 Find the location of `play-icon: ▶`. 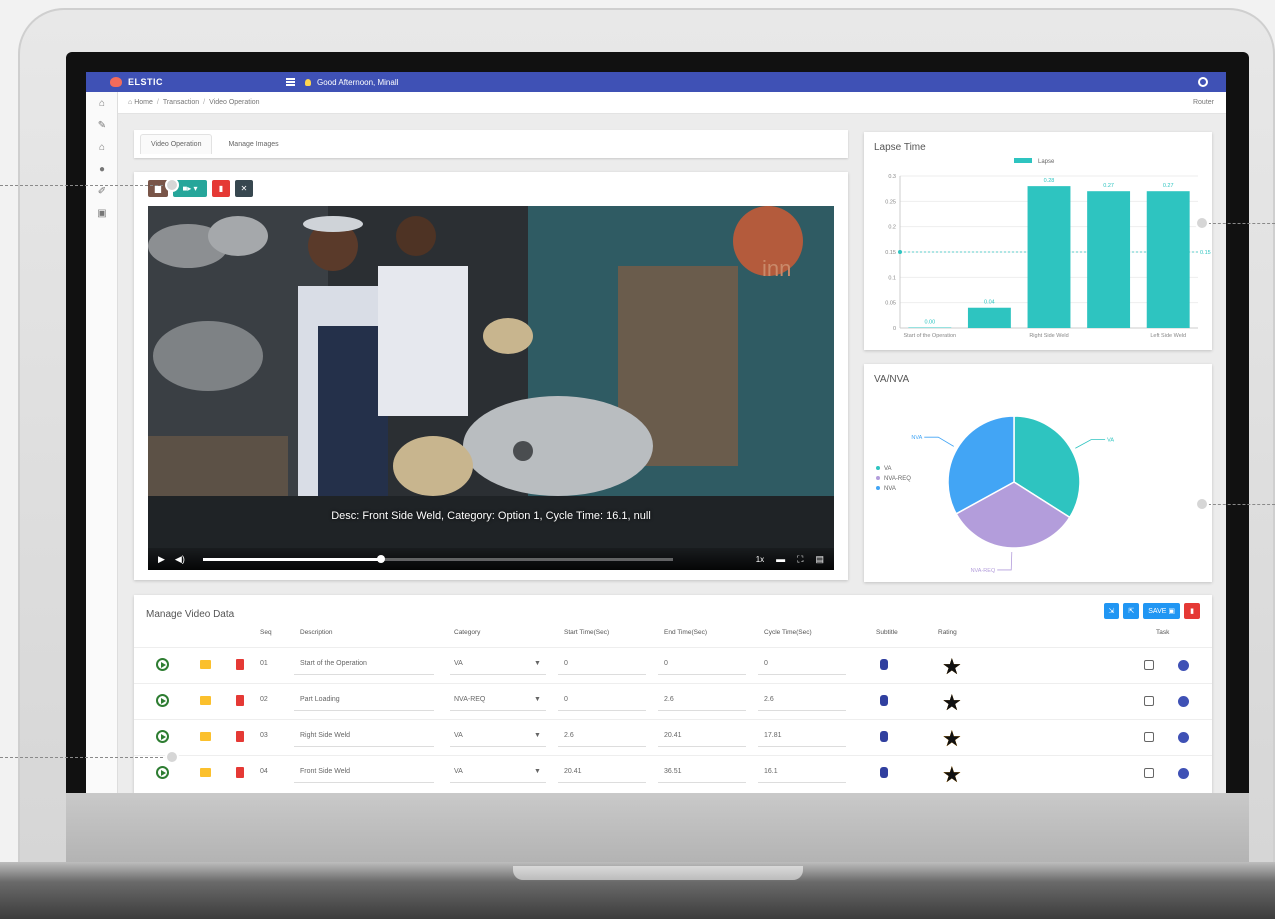

play-icon: ▶ is located at coordinates (161, 559).